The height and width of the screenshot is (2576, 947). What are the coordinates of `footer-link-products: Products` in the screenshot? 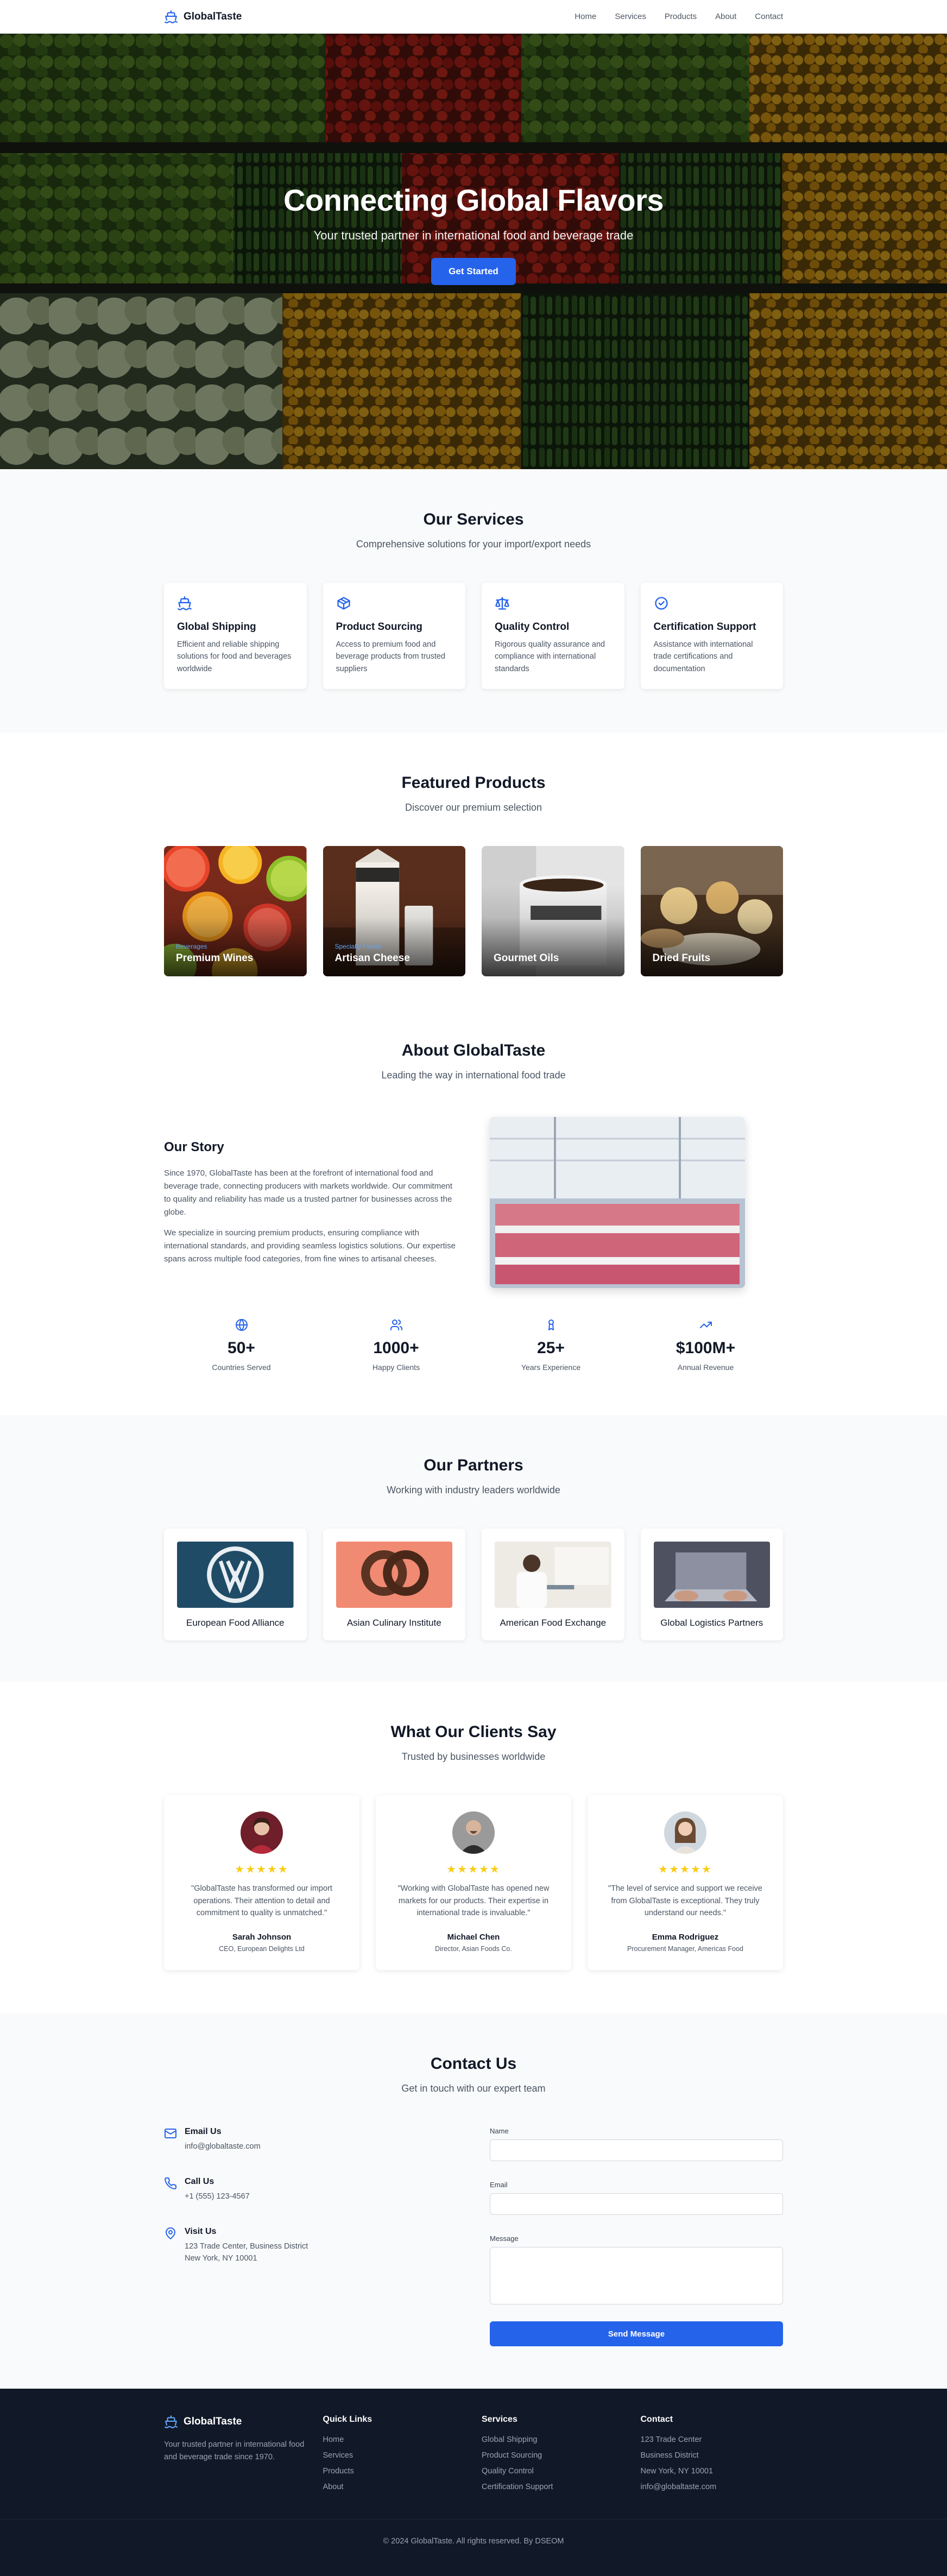 It's located at (394, 2472).